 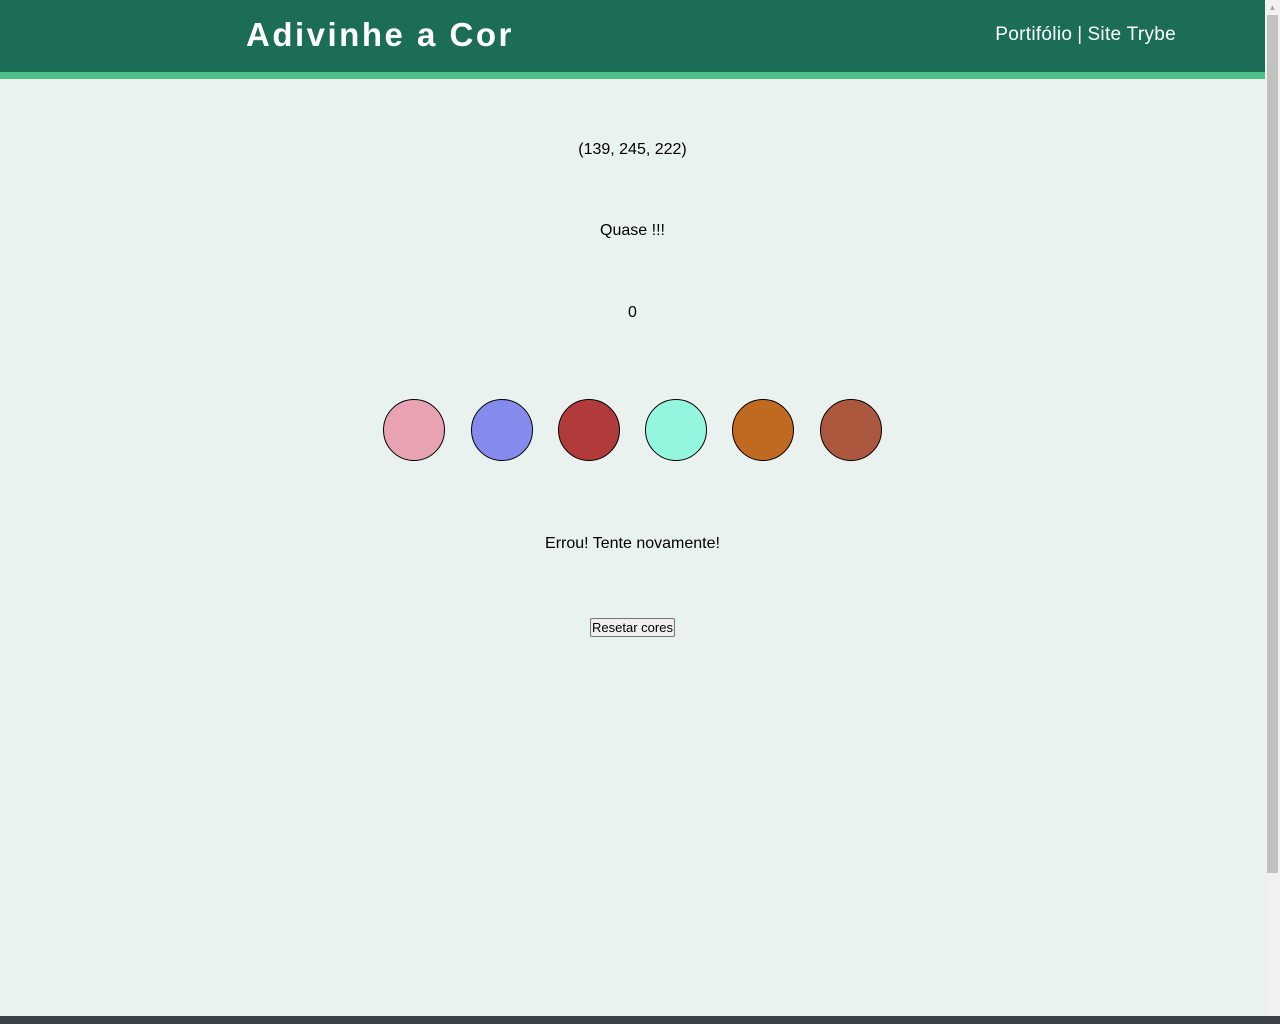 I want to click on score-text: 0, so click(x=632, y=312).